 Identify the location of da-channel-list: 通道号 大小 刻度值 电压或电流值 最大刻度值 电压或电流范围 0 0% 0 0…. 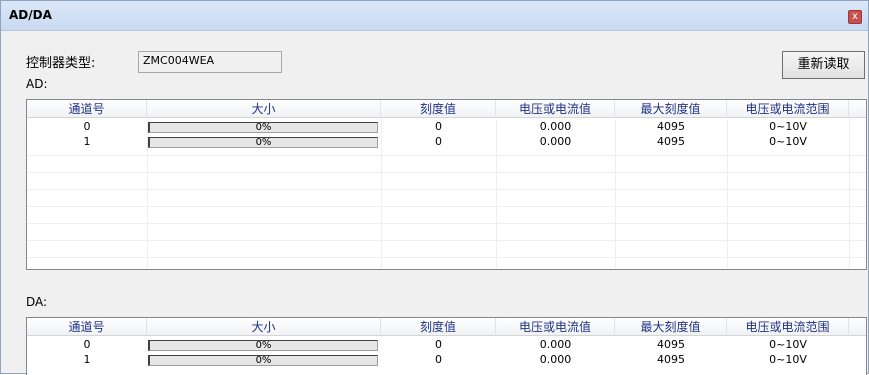
(446, 346).